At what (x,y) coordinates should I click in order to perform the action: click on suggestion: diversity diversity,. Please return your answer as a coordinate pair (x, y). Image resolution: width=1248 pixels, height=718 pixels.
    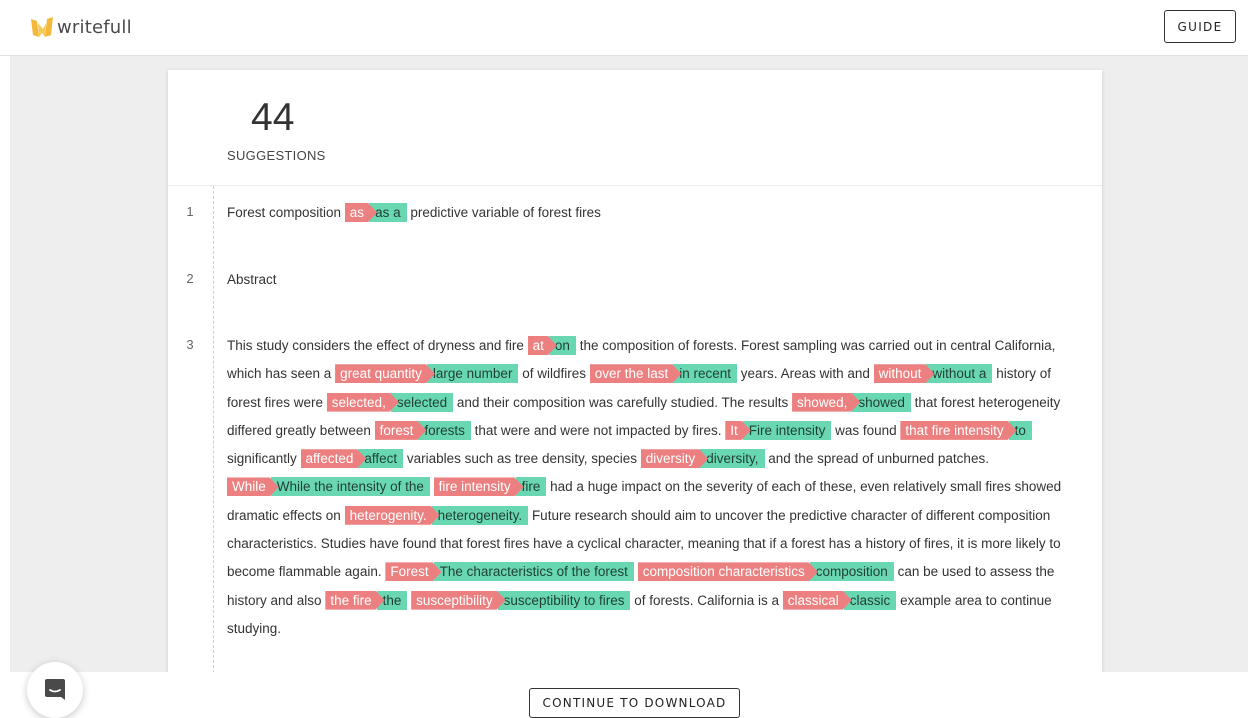
    Looking at the image, I should click on (703, 459).